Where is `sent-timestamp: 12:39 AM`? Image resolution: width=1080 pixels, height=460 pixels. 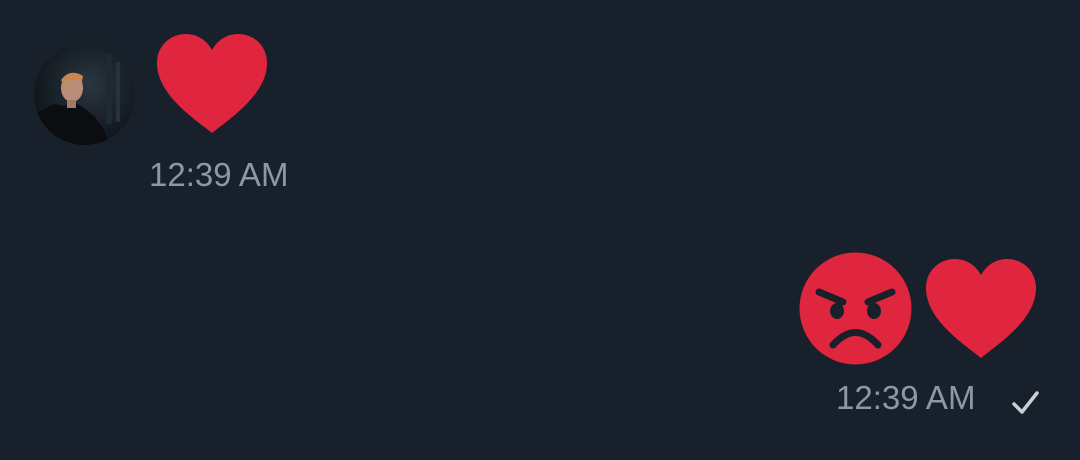 sent-timestamp: 12:39 AM is located at coordinates (906, 397).